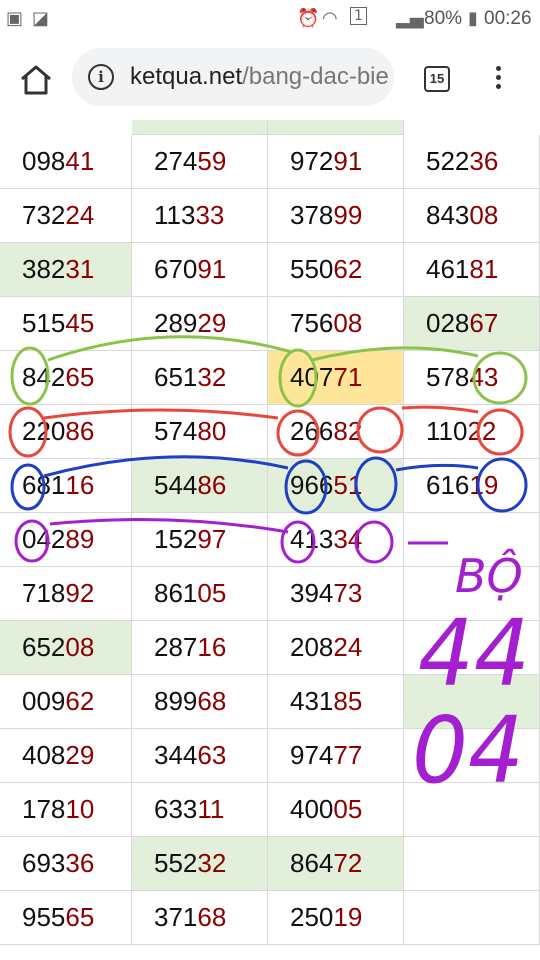 Image resolution: width=540 pixels, height=960 pixels. Describe the element at coordinates (336, 127) in the screenshot. I see `partial-cell` at that location.